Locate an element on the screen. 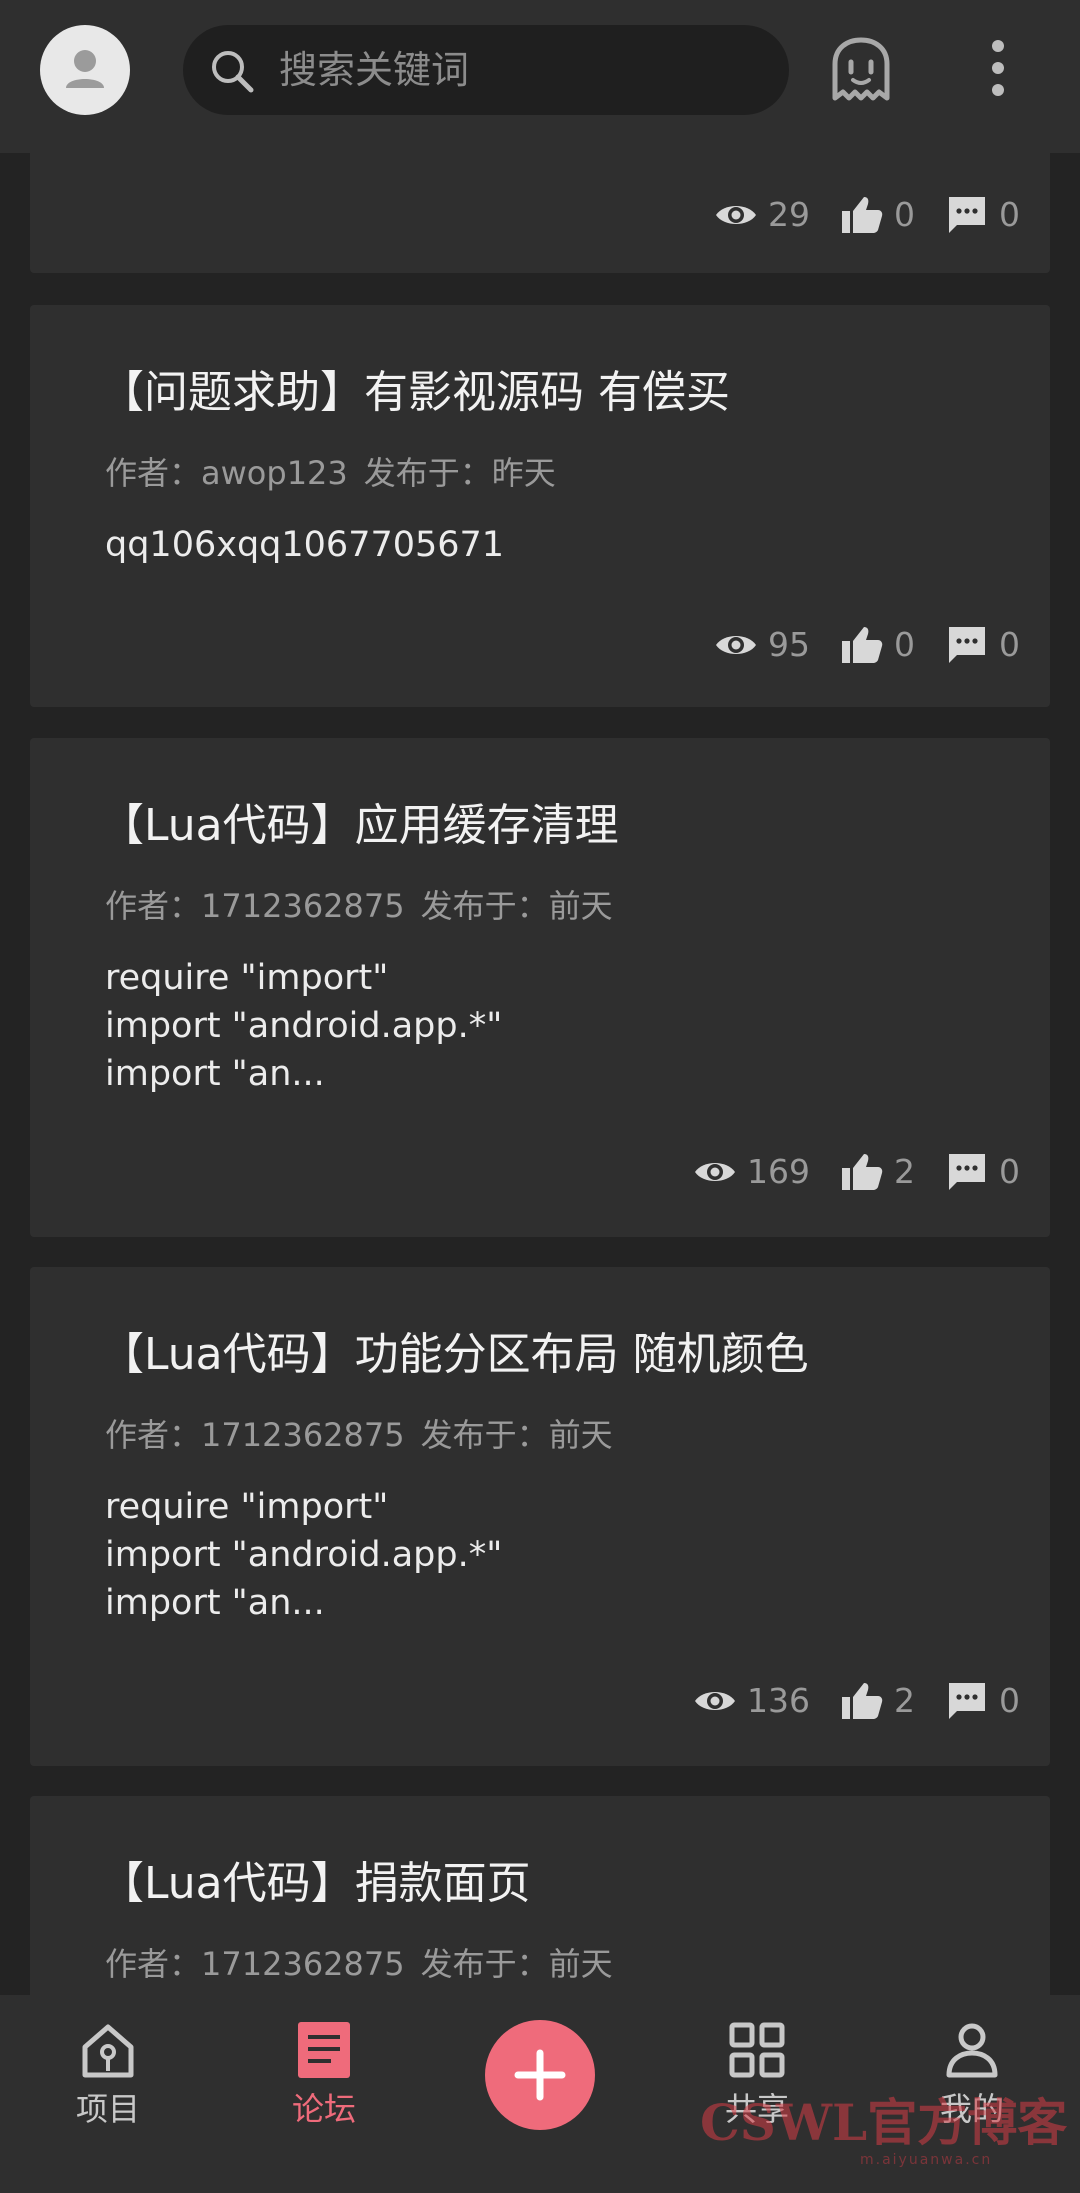 This screenshot has height=2193, width=1080. views-count: 136 is located at coordinates (778, 1700).